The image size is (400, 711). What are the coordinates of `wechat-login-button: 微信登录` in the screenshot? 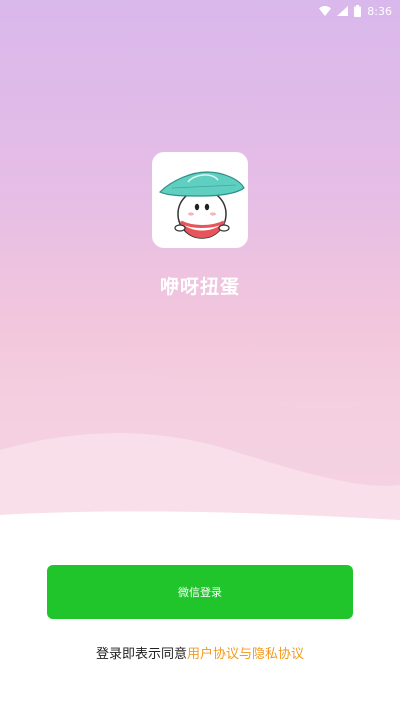 It's located at (200, 592).